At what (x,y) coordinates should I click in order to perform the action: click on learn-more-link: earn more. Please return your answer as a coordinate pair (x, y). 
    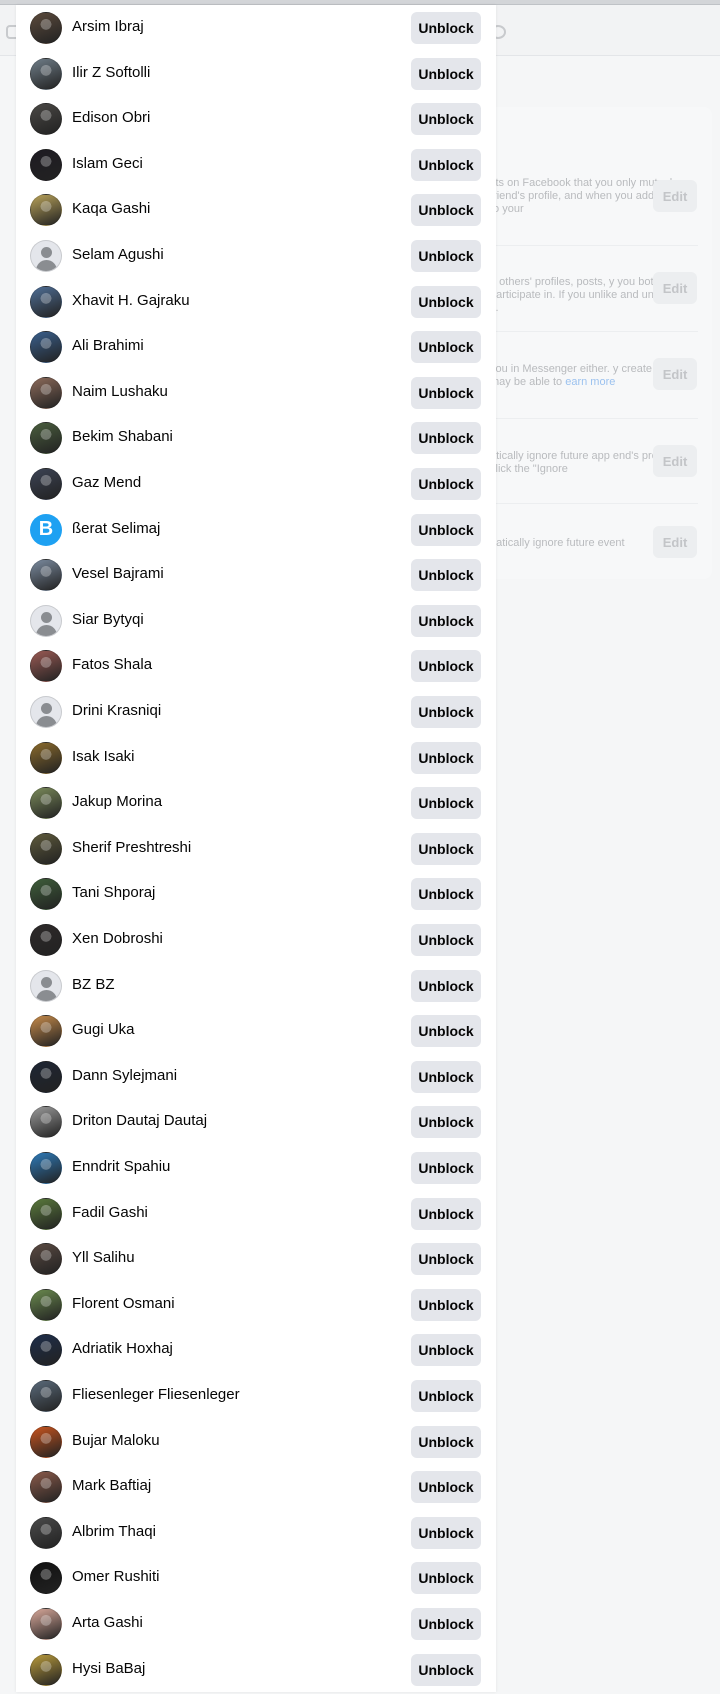
    Looking at the image, I should click on (590, 382).